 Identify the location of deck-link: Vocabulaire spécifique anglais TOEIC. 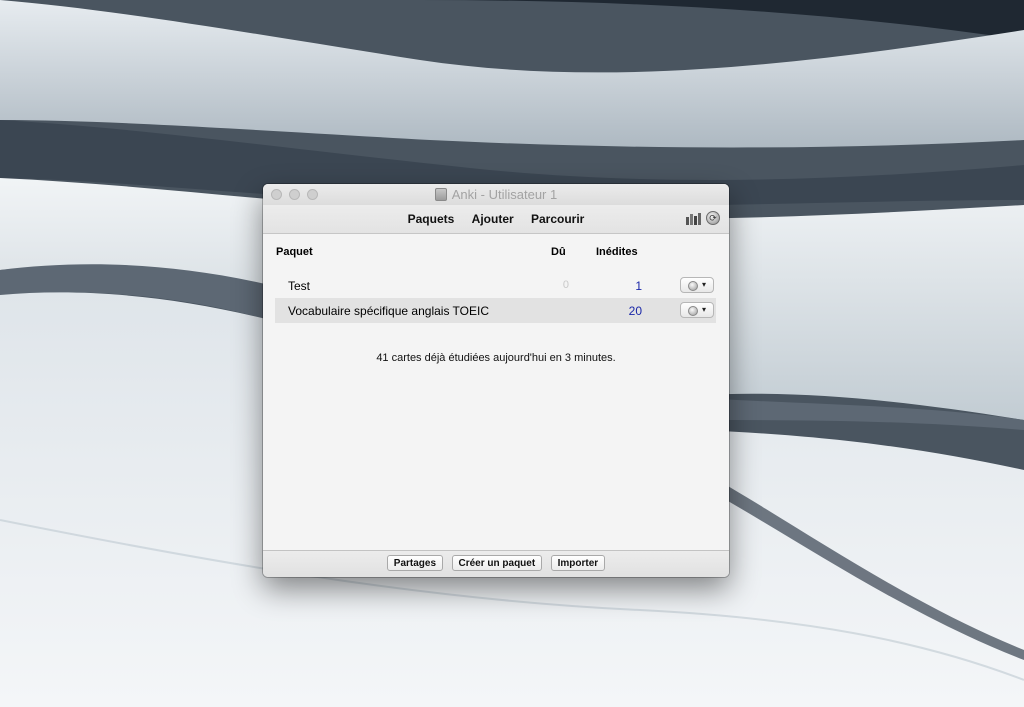
(388, 311).